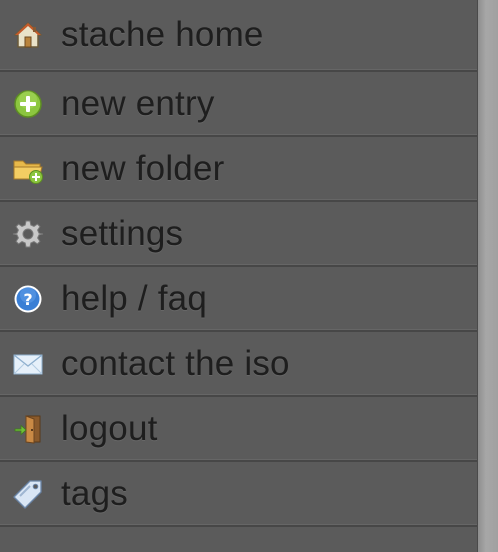 The height and width of the screenshot is (552, 498). What do you see at coordinates (28, 104) in the screenshot?
I see `plus-circle-icon` at bounding box center [28, 104].